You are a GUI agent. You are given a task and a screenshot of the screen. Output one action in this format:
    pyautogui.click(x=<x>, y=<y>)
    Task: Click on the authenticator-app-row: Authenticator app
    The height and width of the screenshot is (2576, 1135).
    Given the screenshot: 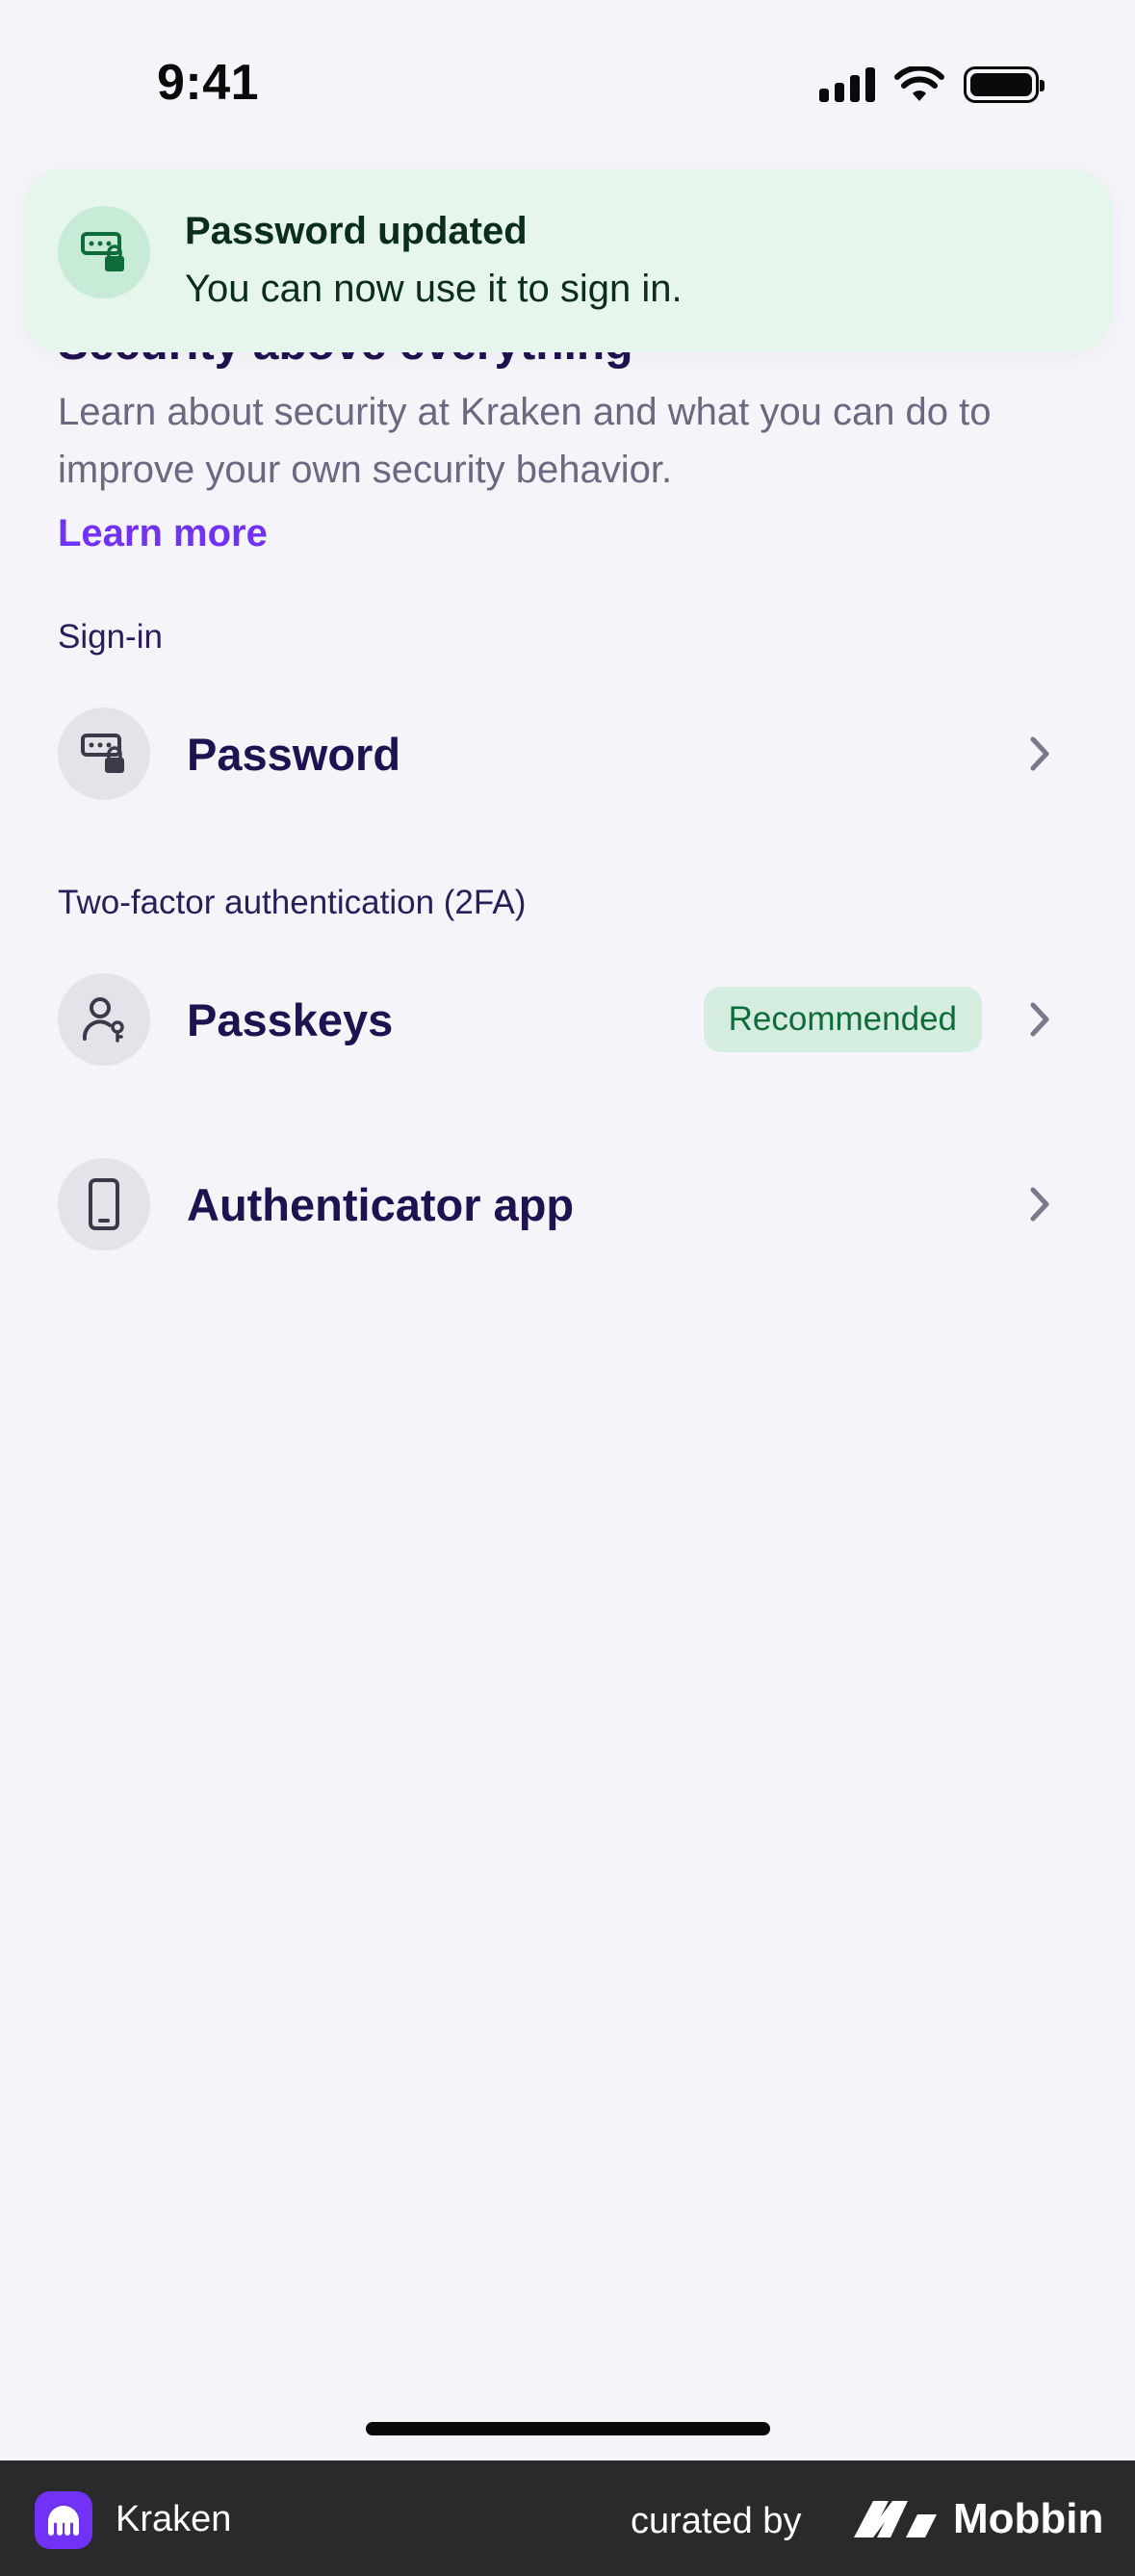 What is the action you would take?
    pyautogui.click(x=568, y=1204)
    